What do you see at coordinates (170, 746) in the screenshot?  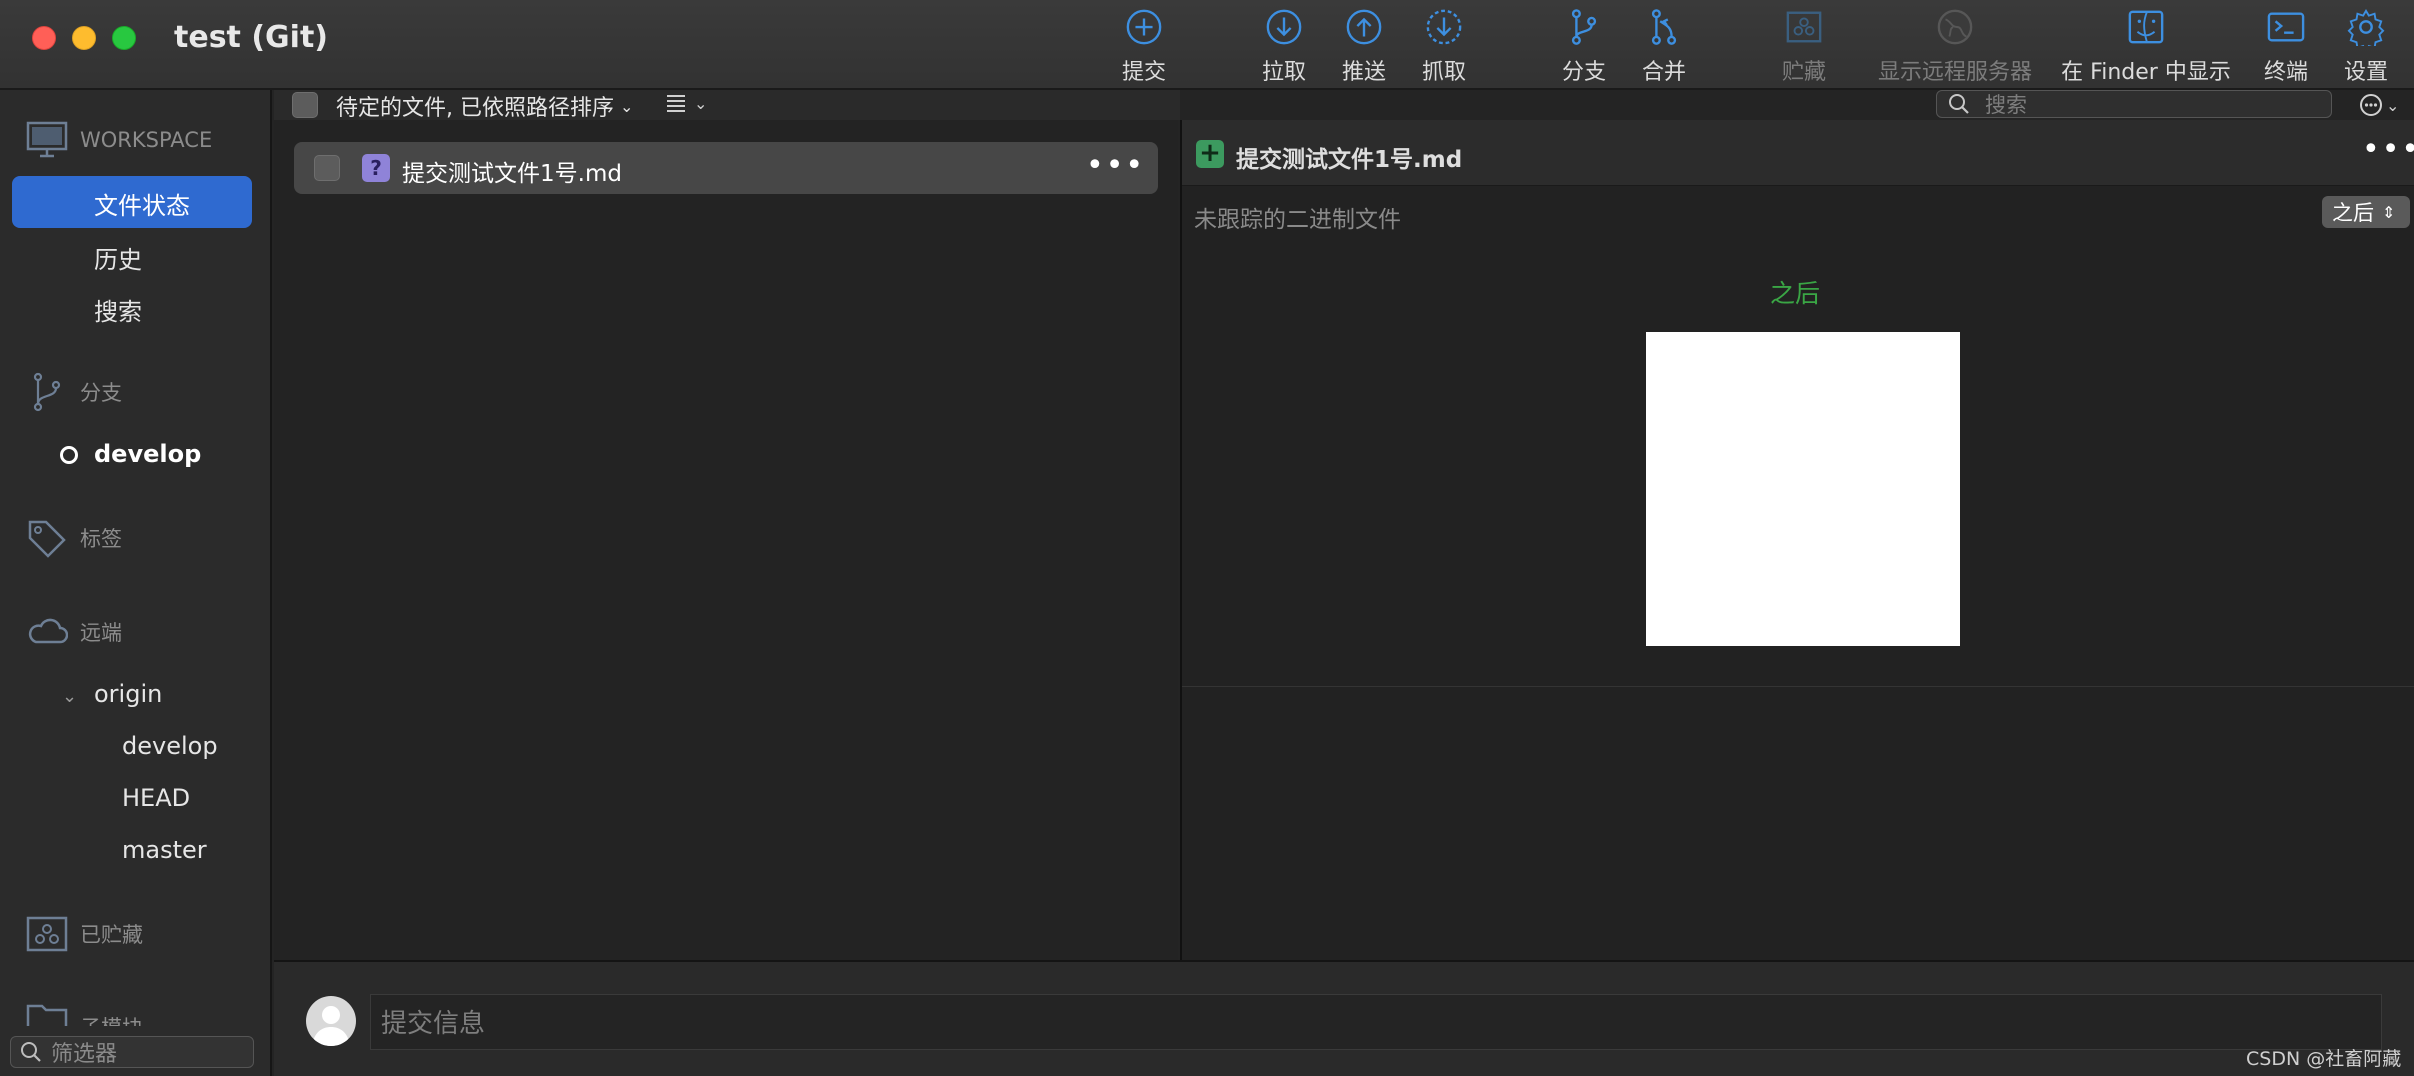 I see `sidebar-item-remote-develop: develop` at bounding box center [170, 746].